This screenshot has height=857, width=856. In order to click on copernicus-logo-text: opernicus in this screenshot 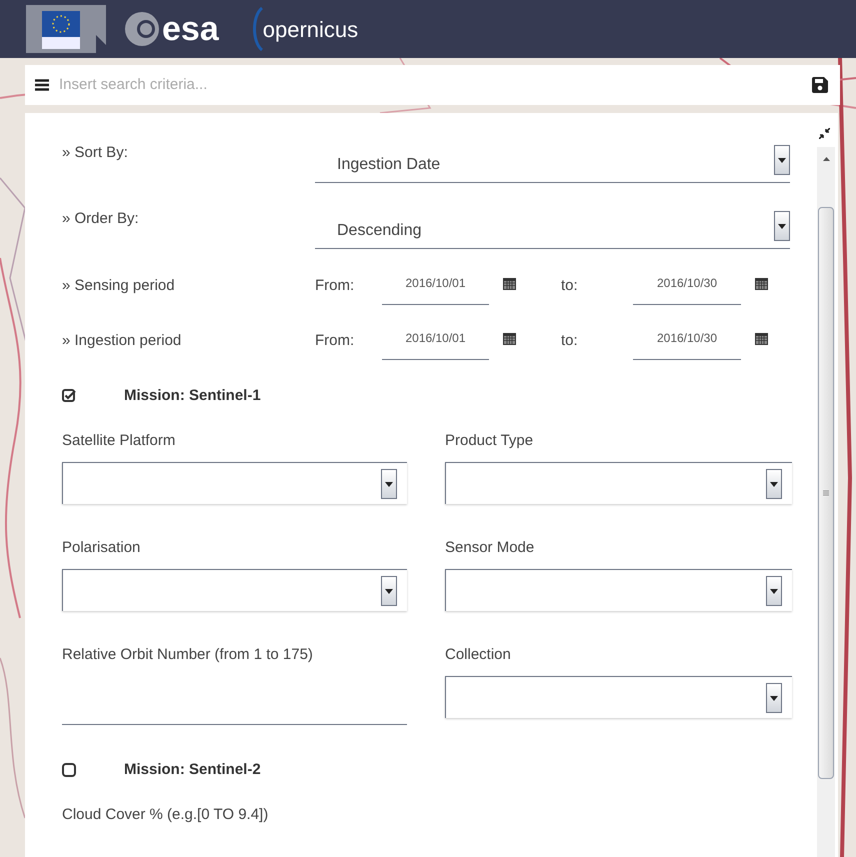, I will do `click(310, 30)`.